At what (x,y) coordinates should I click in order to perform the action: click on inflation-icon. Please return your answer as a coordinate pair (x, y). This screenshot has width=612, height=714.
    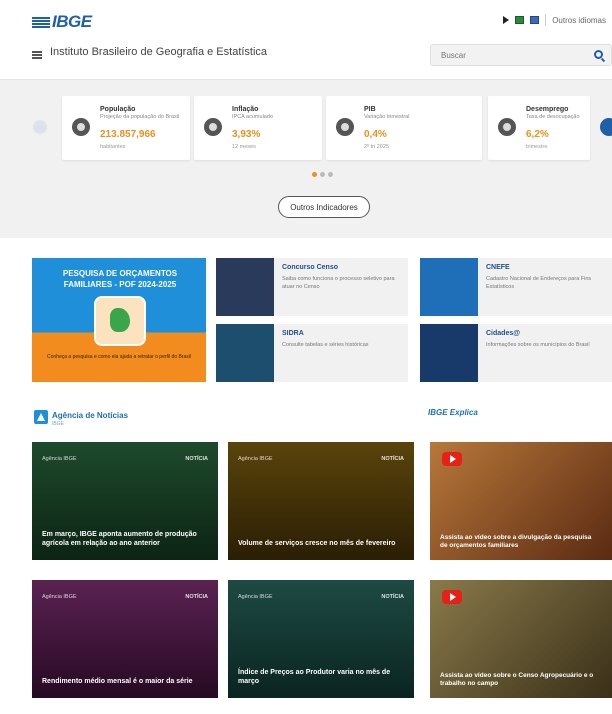
    Looking at the image, I should click on (213, 127).